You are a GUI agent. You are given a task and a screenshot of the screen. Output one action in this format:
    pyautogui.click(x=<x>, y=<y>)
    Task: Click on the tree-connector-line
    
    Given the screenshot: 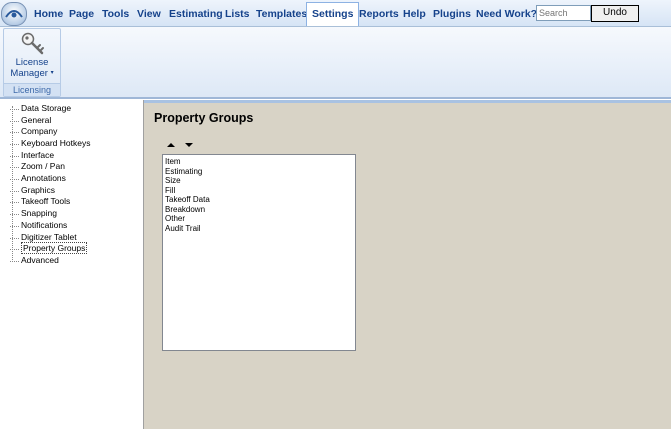 What is the action you would take?
    pyautogui.click(x=12, y=184)
    